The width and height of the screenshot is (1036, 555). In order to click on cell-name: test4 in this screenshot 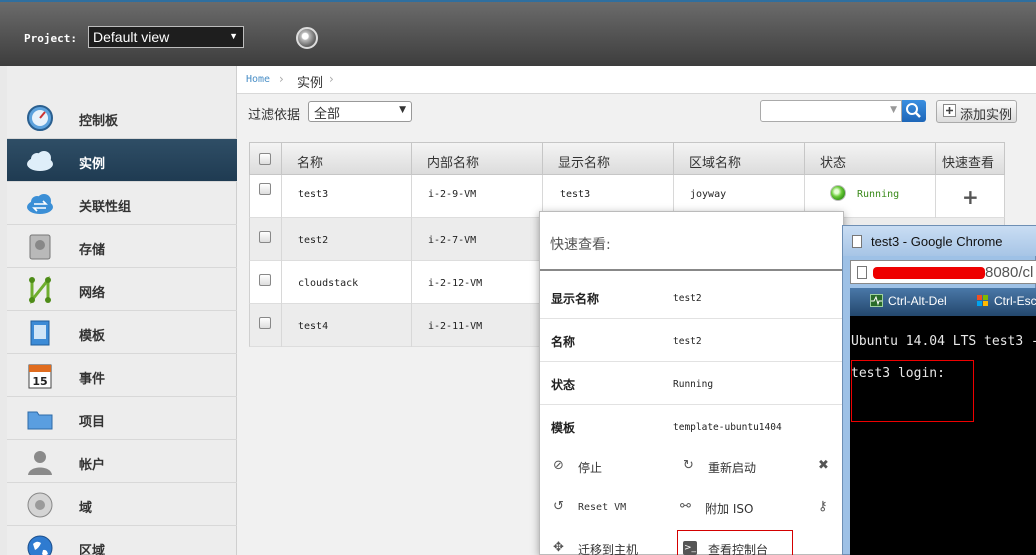, I will do `click(313, 326)`.